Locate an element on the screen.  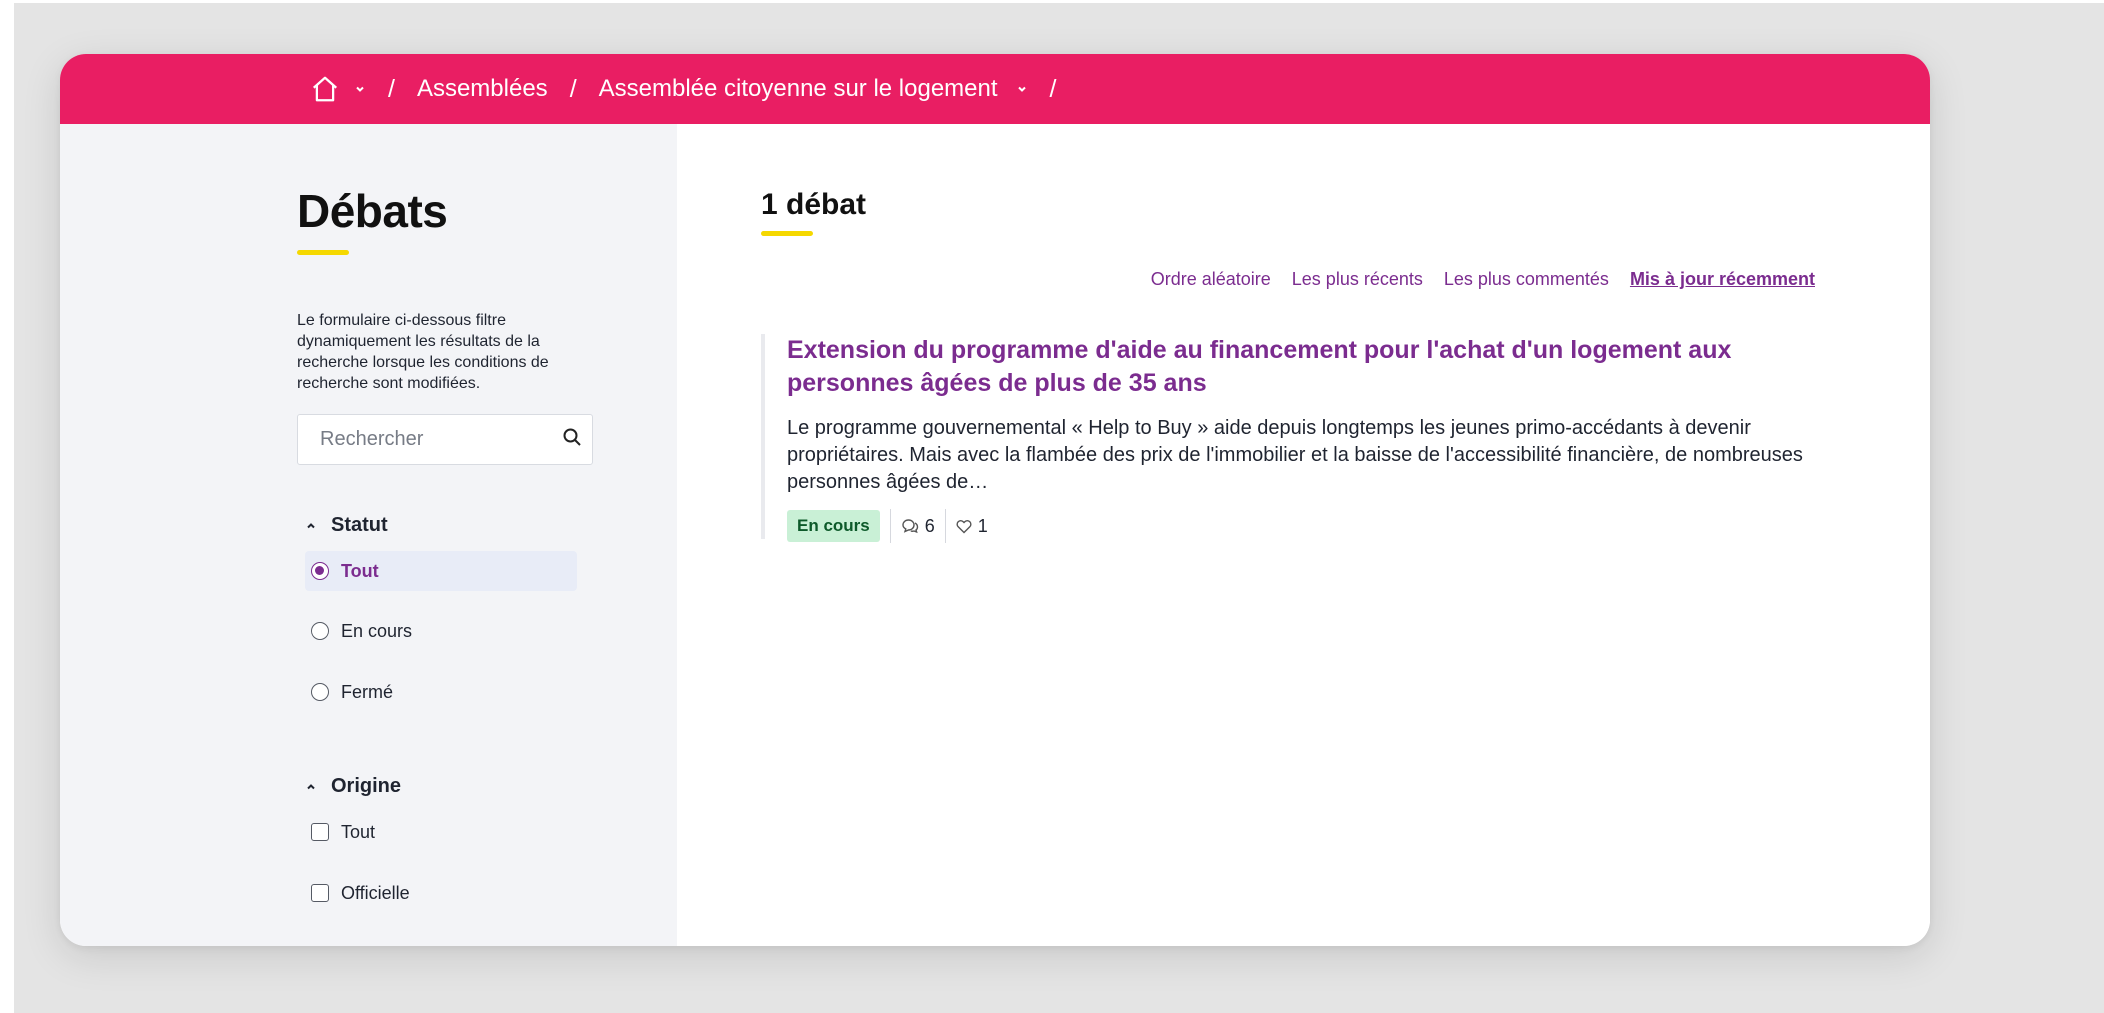
page-title: Débats is located at coordinates (372, 211).